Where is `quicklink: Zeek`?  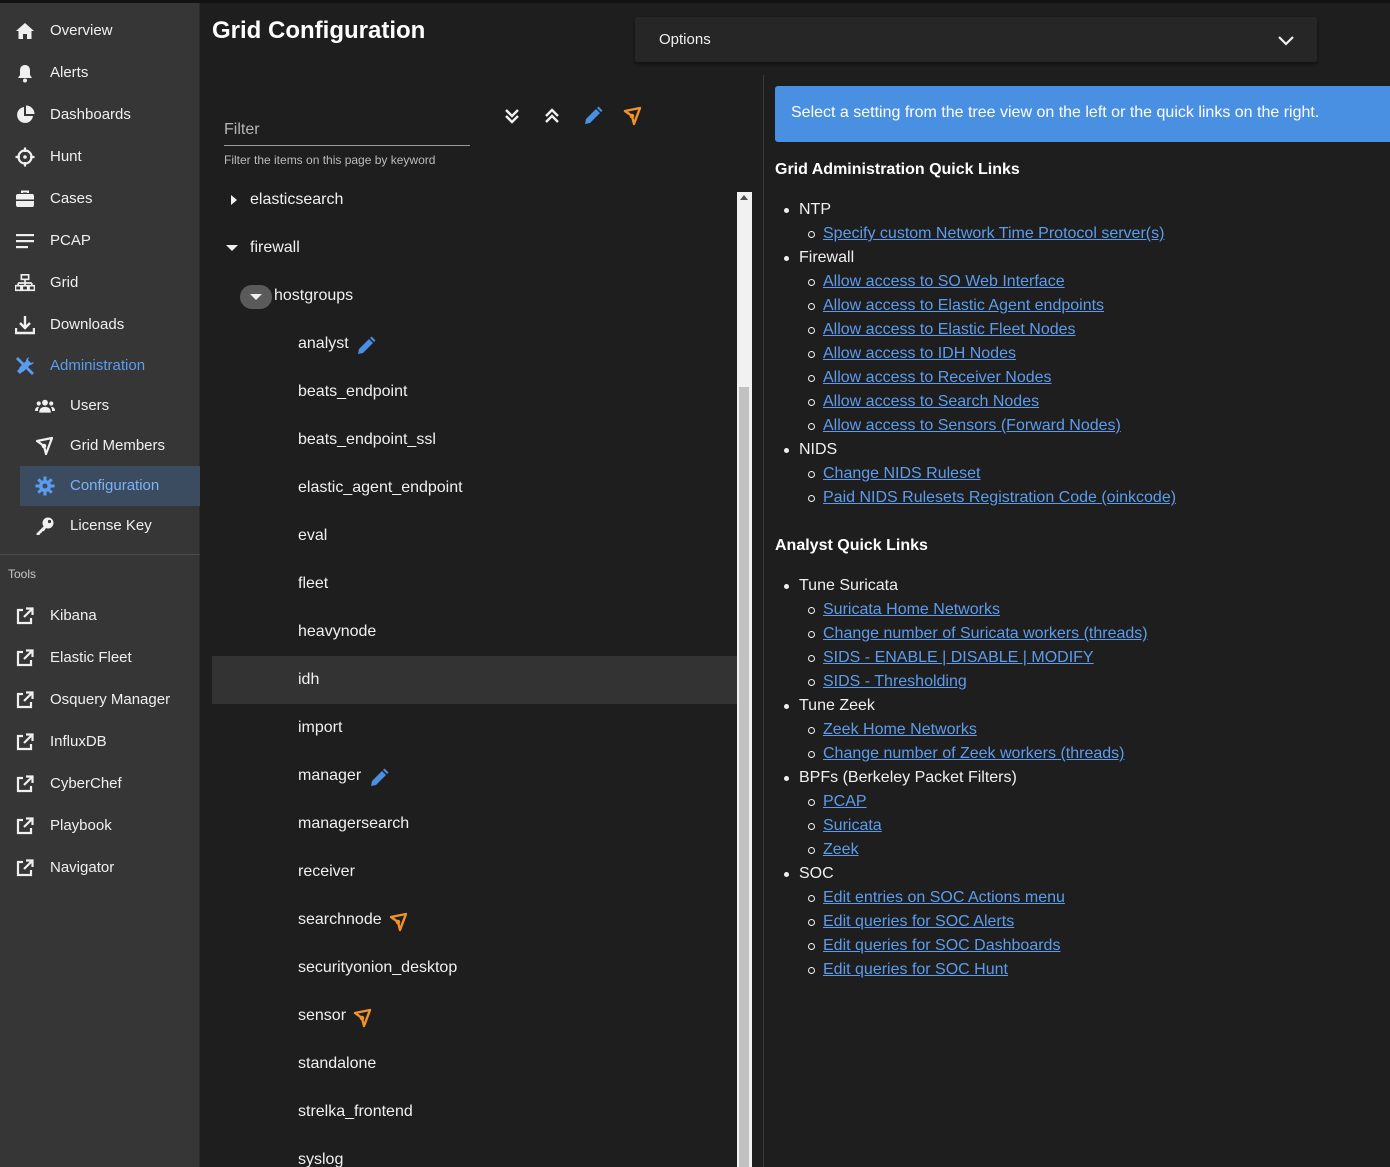 quicklink: Zeek is located at coordinates (833, 850).